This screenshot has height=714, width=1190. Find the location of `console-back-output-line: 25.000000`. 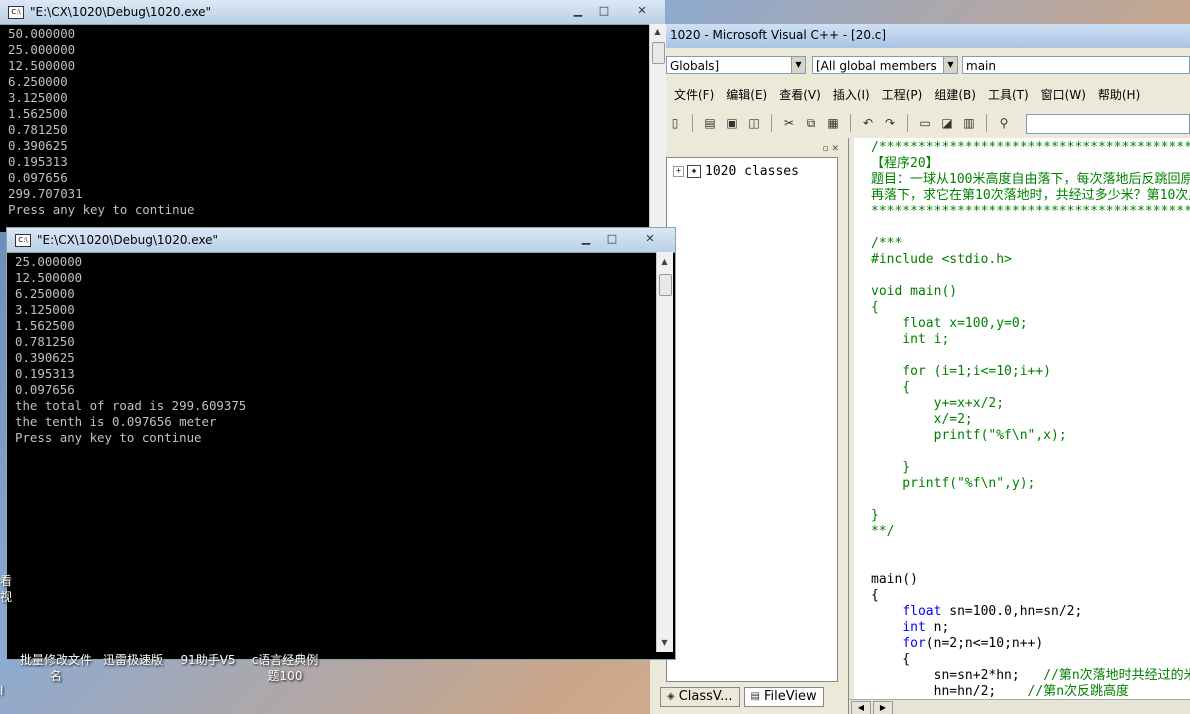

console-back-output-line: 25.000000 is located at coordinates (42, 49).